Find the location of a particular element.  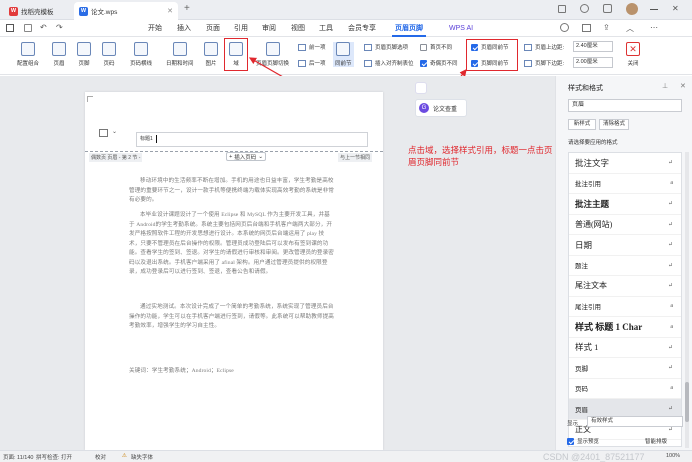

apply-format-label: 请选择要应用的格式 is located at coordinates (593, 143).